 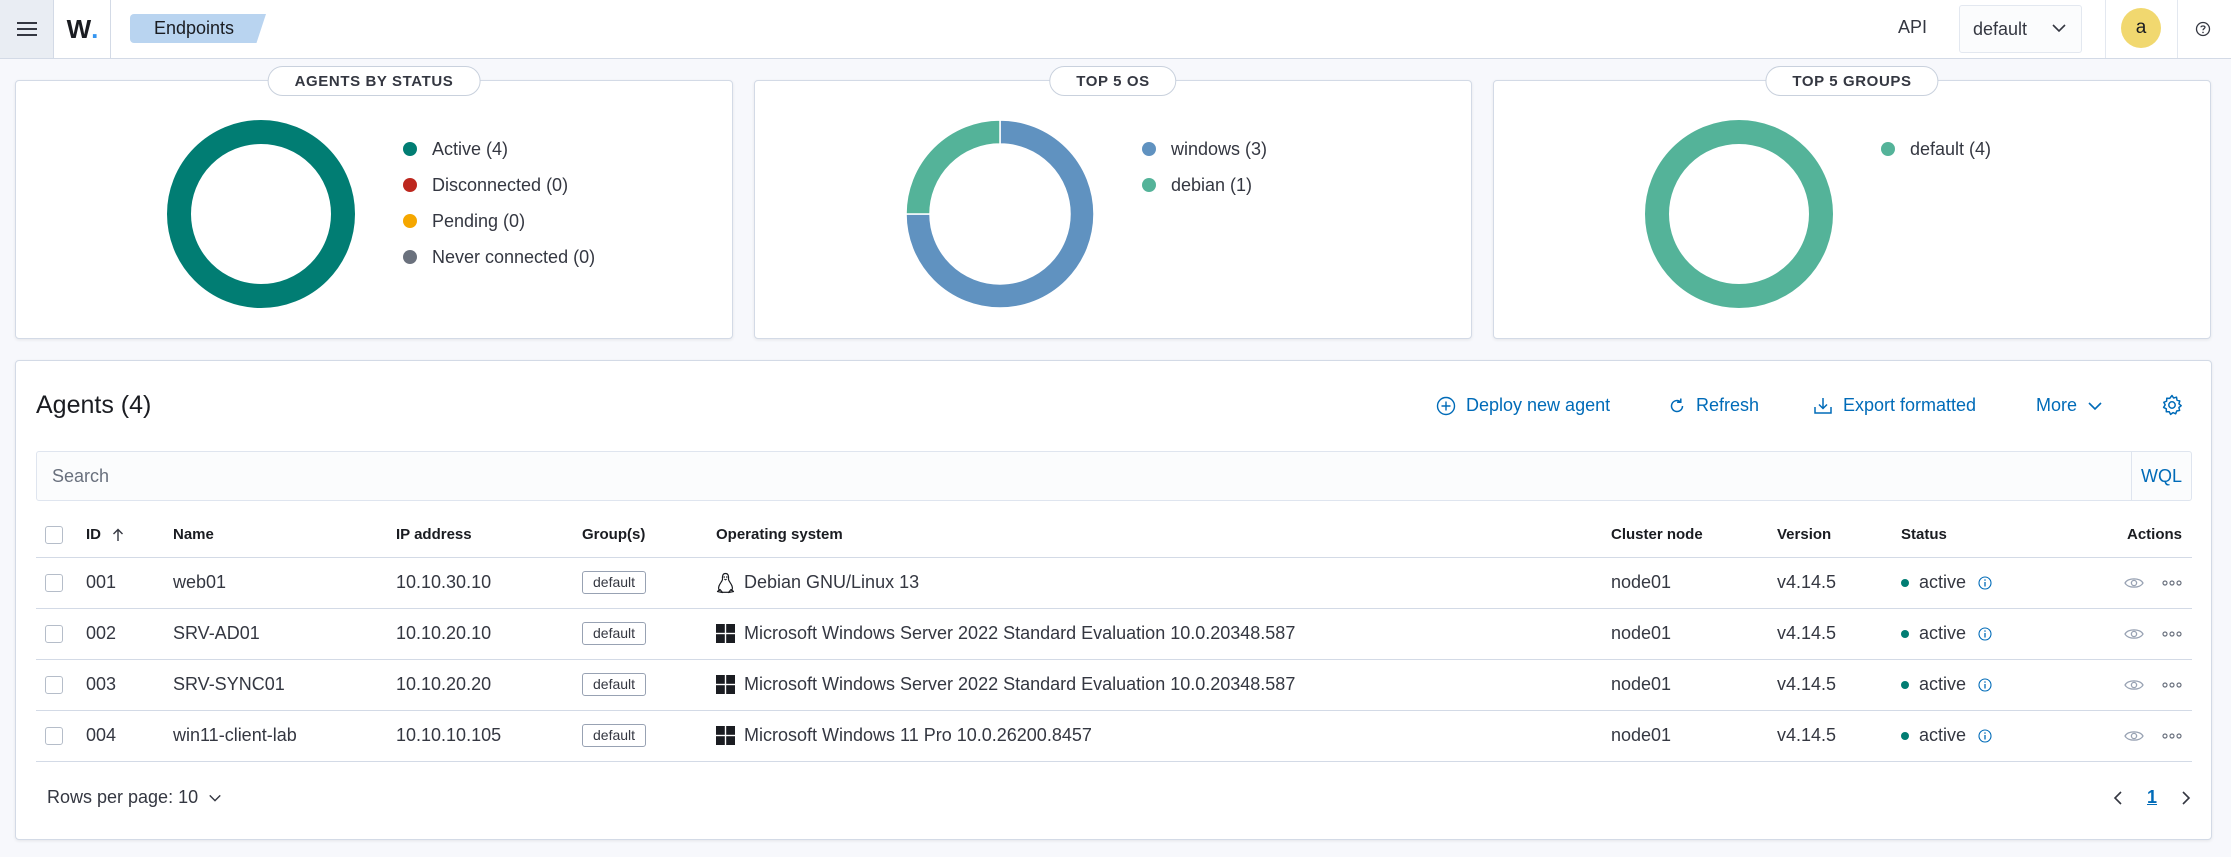 I want to click on wql-toggle: WQL, so click(x=2161, y=476).